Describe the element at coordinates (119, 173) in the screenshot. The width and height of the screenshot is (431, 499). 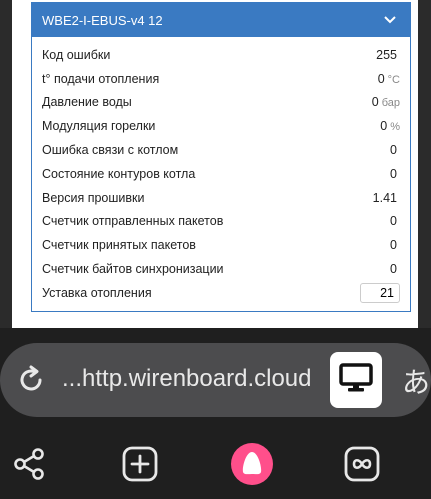
I see `row-label: Состояние контуров котла` at that location.